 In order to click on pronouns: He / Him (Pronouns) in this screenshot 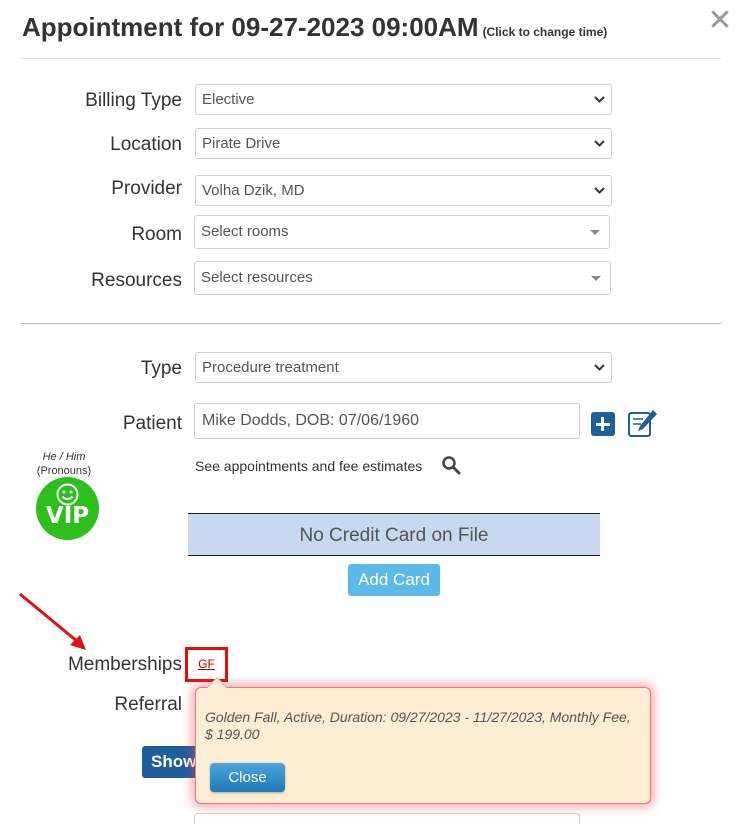, I will do `click(64, 464)`.